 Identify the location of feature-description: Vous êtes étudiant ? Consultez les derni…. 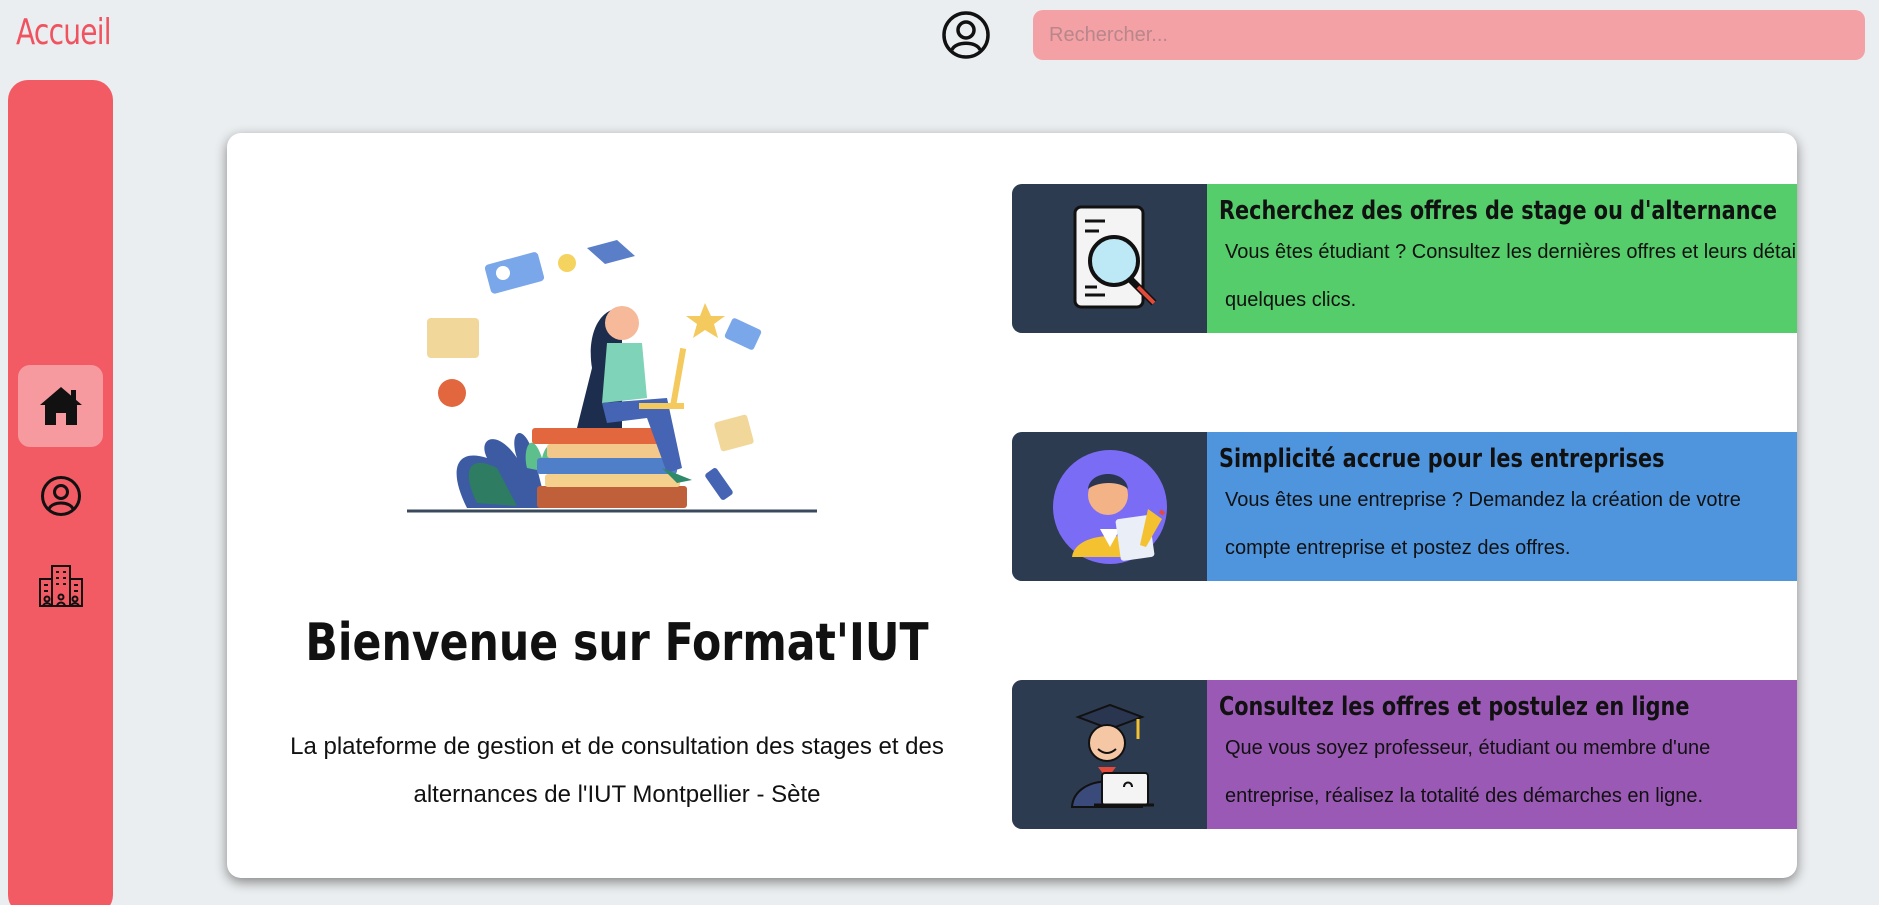
(1511, 276).